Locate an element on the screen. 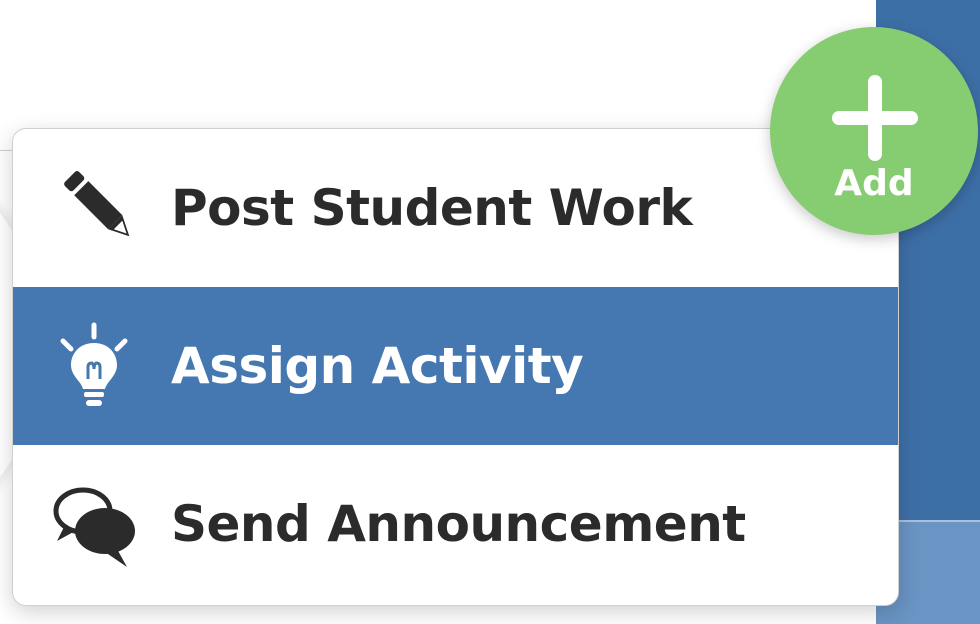  add-button: Add is located at coordinates (874, 131).